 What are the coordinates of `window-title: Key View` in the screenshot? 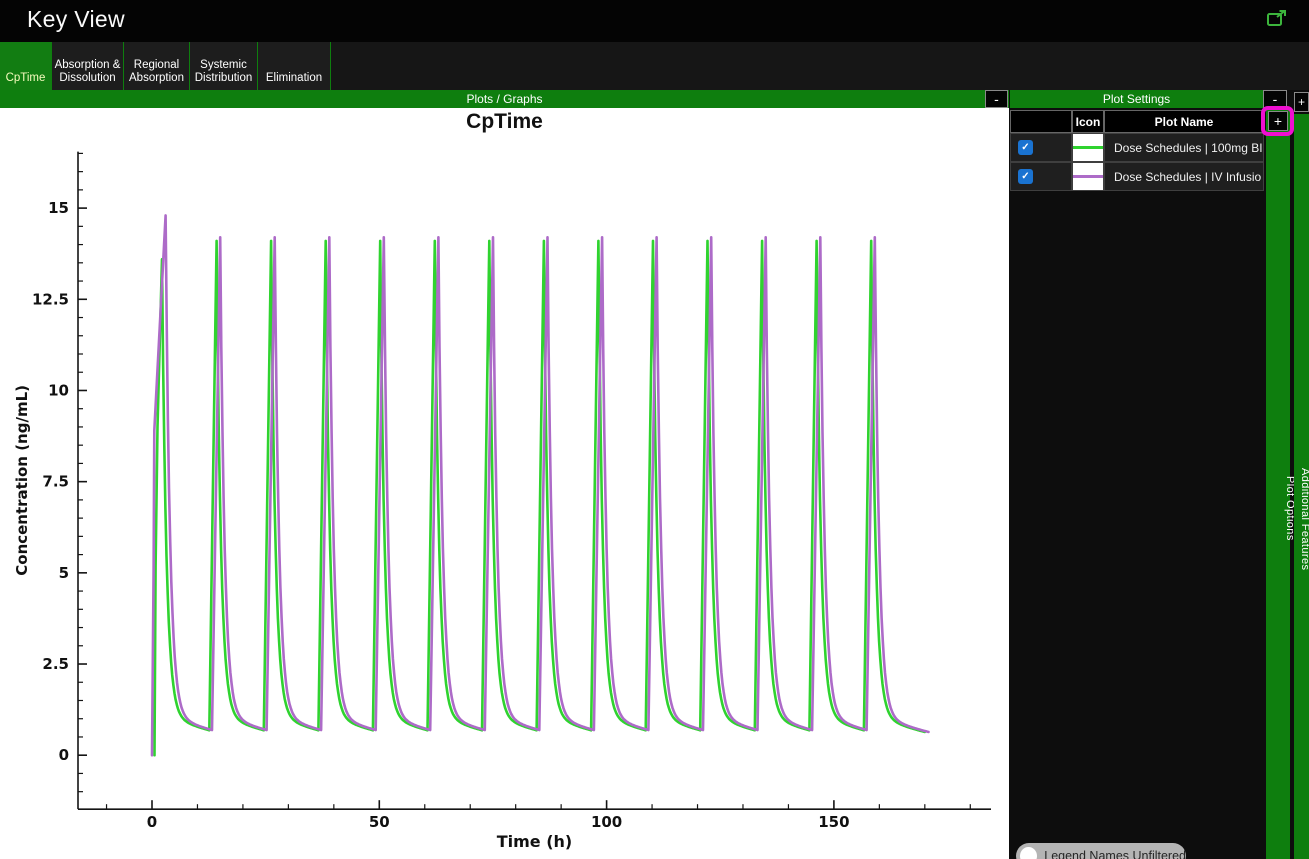 It's located at (76, 19).